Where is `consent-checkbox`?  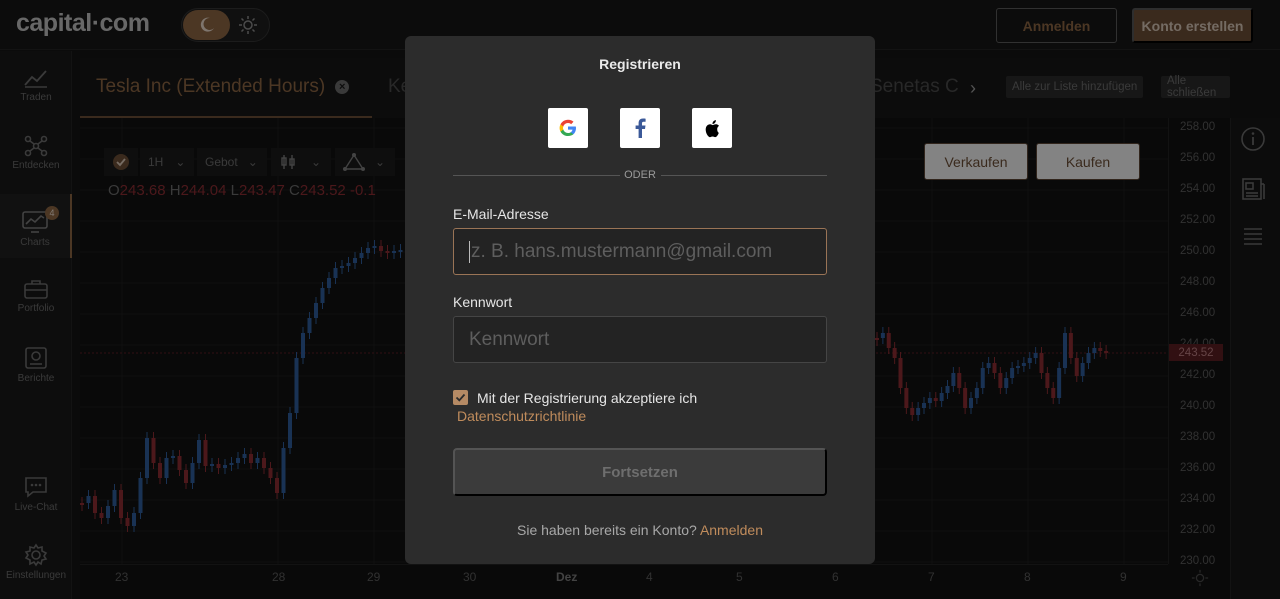
consent-checkbox is located at coordinates (460, 397).